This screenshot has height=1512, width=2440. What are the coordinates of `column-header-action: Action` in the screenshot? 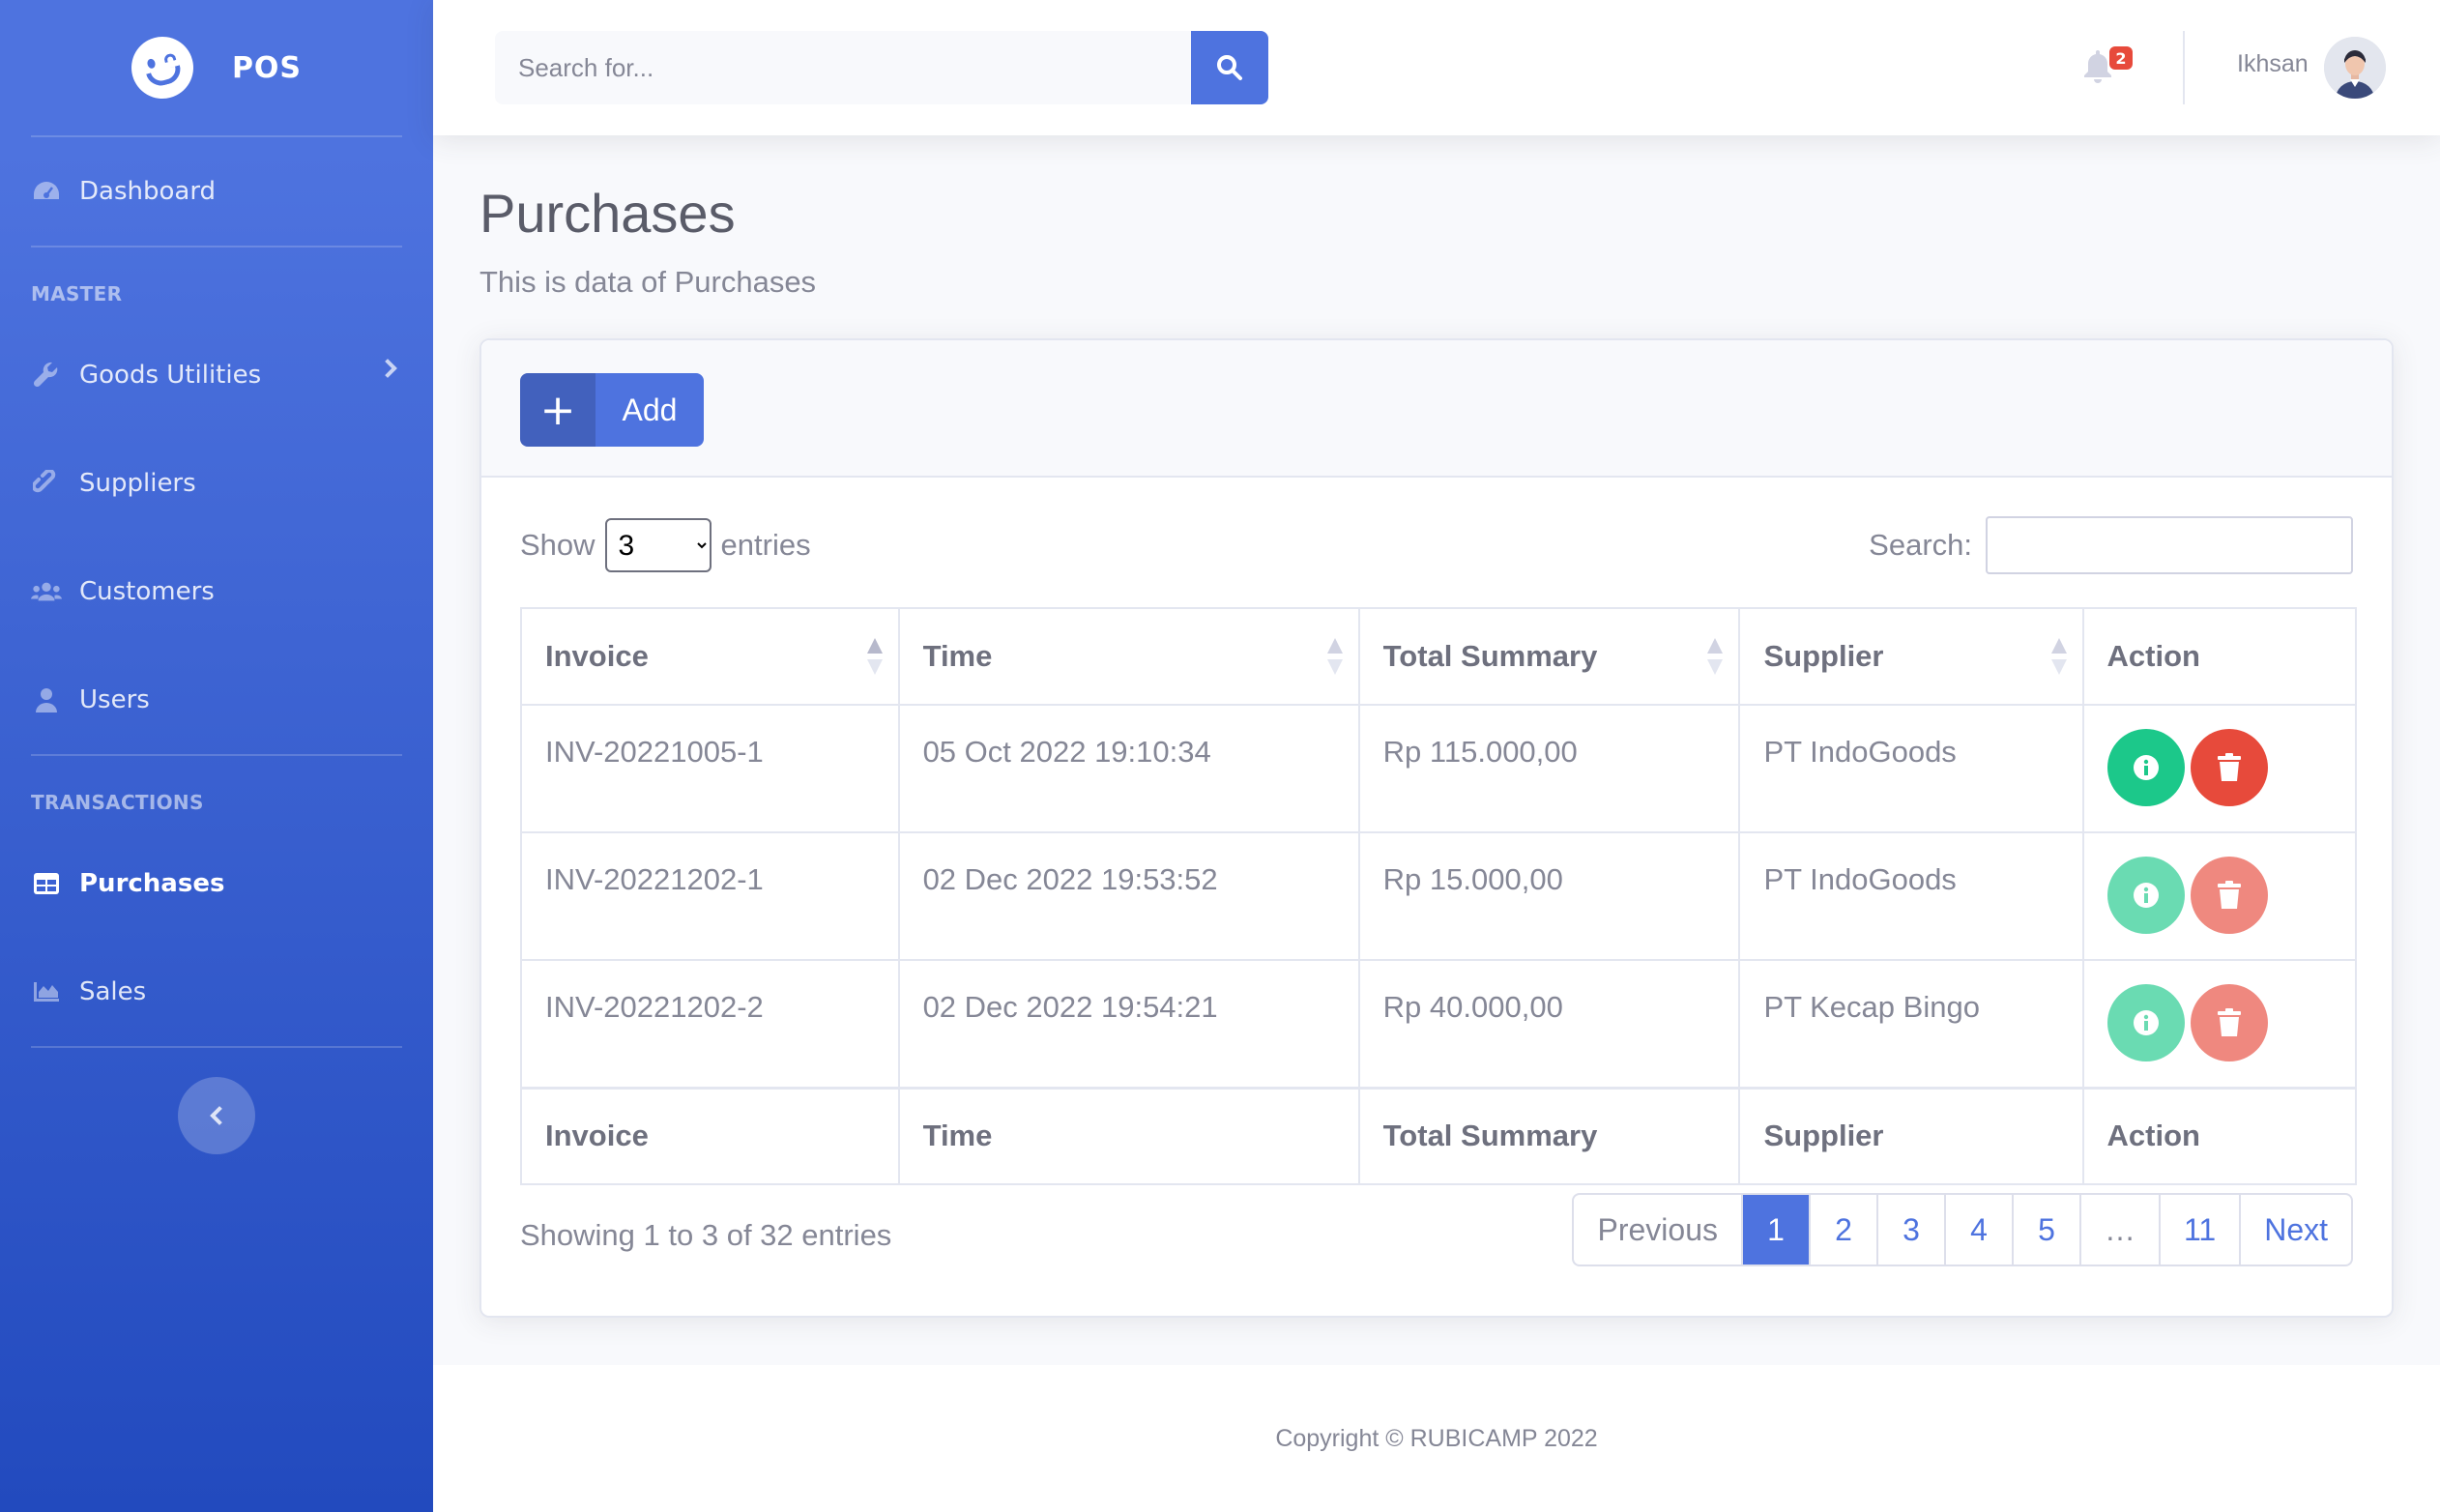 It's located at (2219, 656).